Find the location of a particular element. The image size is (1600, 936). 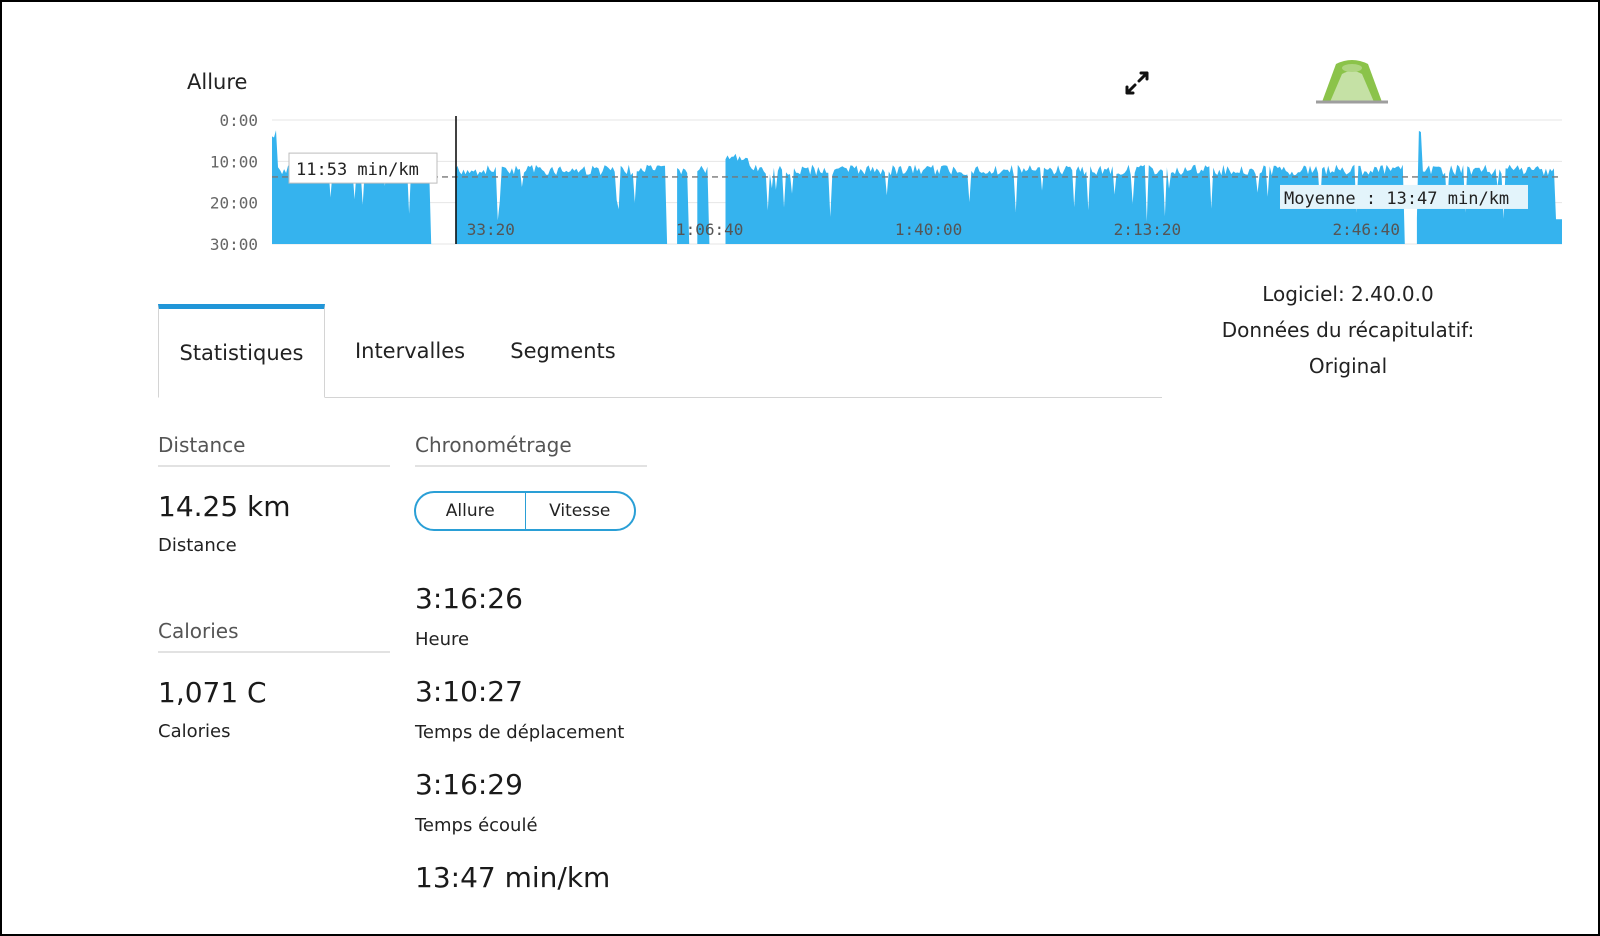

tab-statistiques: Statistiques is located at coordinates (241, 351).